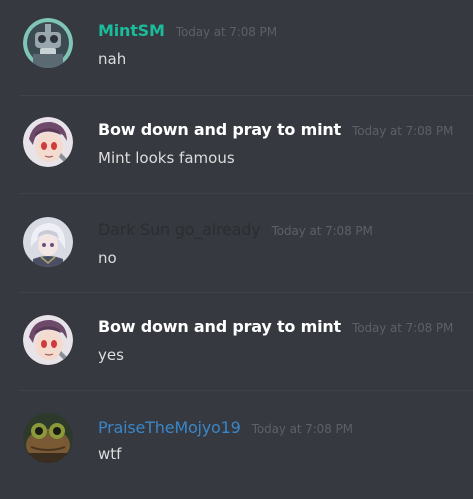 The image size is (473, 499). I want to click on frog-avatar-icon, so click(48, 438).